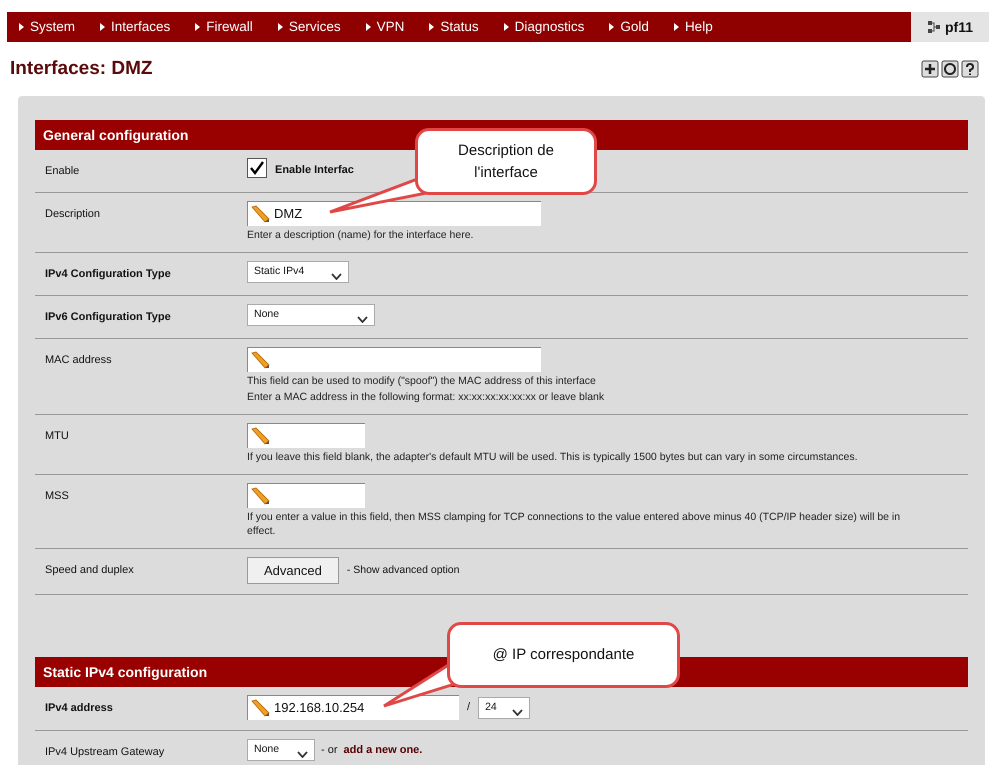 The image size is (989, 765). What do you see at coordinates (383, 750) in the screenshot?
I see `add-gateway-link: add a new one.` at bounding box center [383, 750].